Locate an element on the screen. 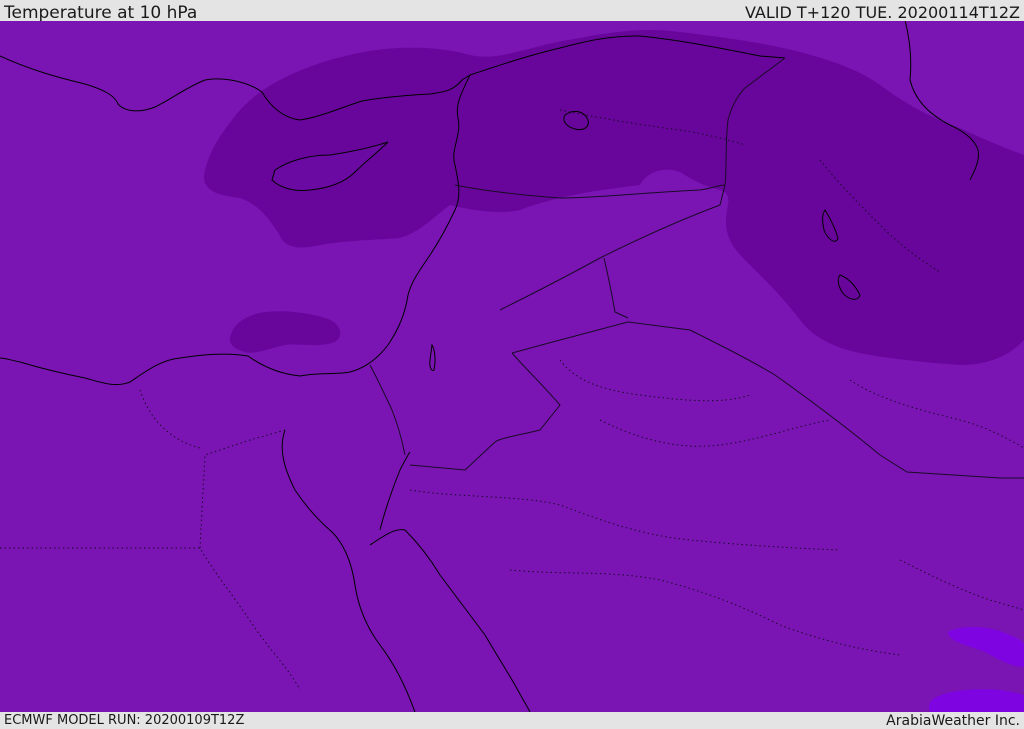 The width and height of the screenshot is (1024, 729). model-run-label: ECMWF MODEL RUN: 20200109T12Z is located at coordinates (124, 720).